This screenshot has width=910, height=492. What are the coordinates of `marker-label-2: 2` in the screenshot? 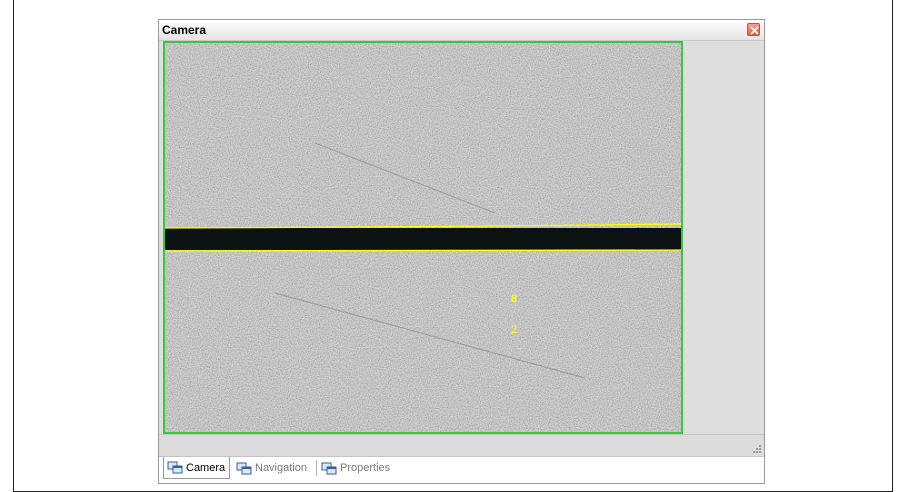 It's located at (514, 330).